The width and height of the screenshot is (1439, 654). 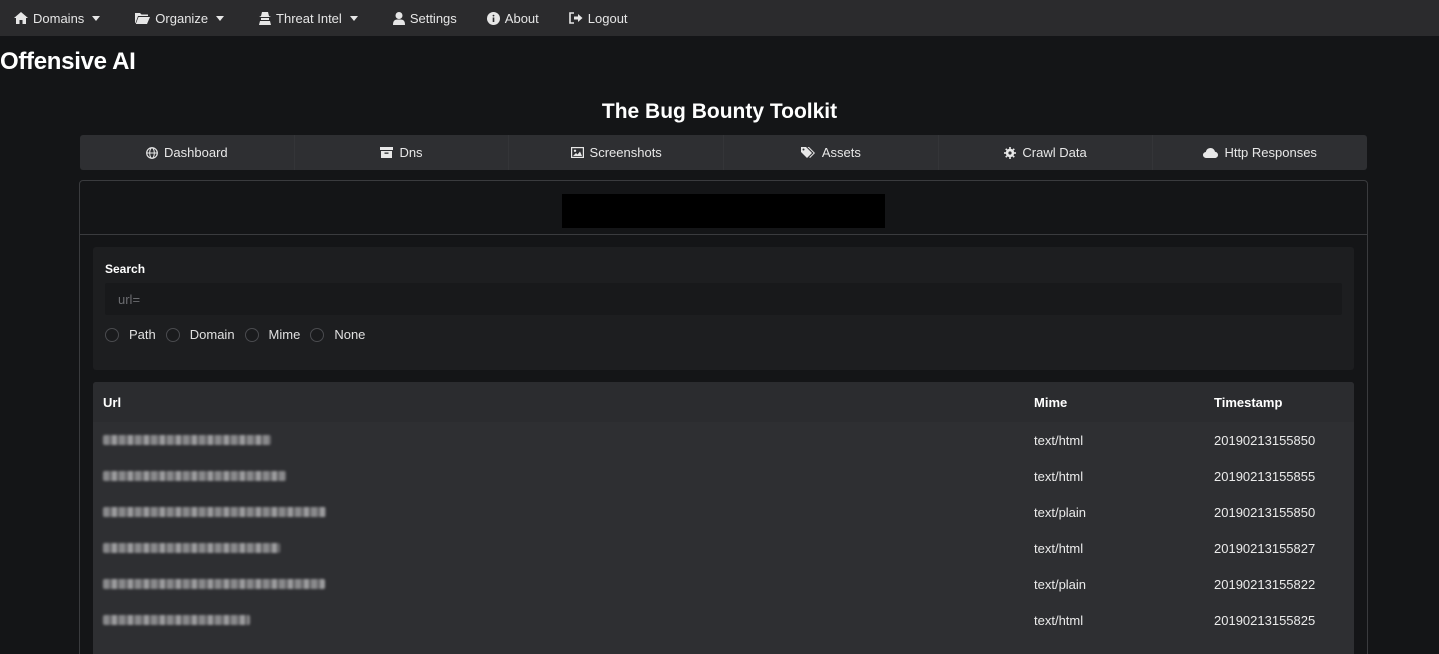 I want to click on table-row: text/html 20190213155850, so click(x=723, y=440).